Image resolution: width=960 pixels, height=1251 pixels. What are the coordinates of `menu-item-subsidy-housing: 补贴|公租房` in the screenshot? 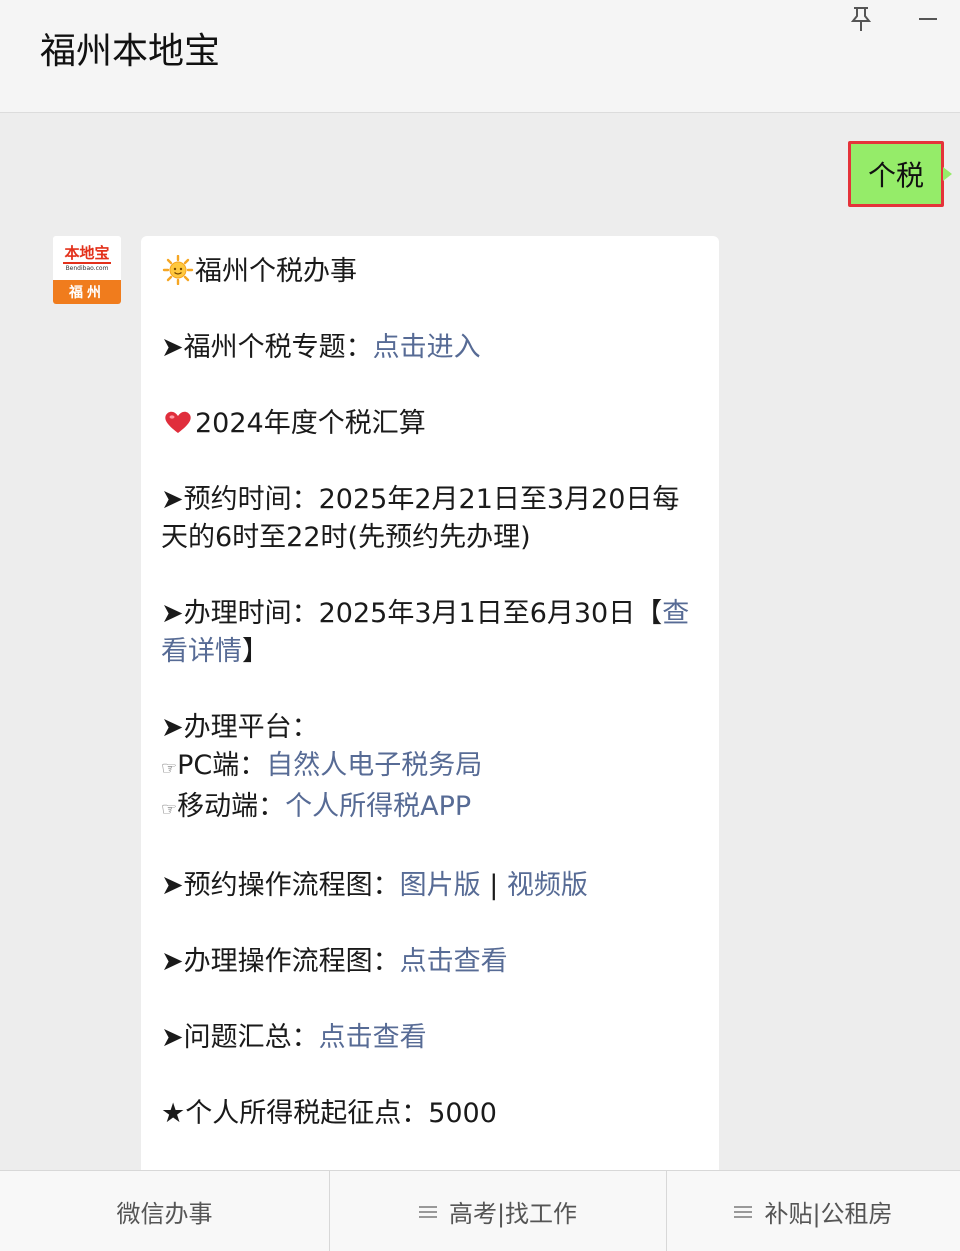 It's located at (813, 1211).